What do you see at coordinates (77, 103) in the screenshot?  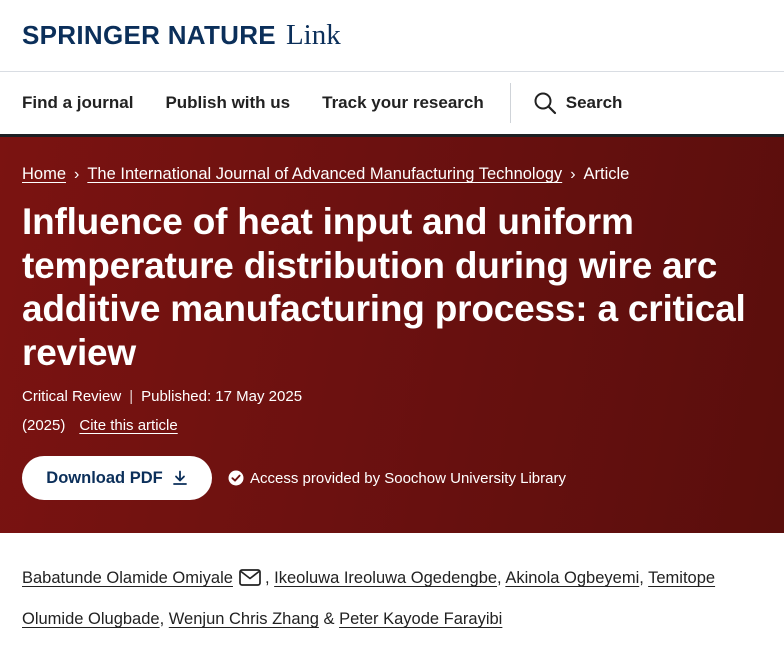 I see `nav-find-journal: Find a journal` at bounding box center [77, 103].